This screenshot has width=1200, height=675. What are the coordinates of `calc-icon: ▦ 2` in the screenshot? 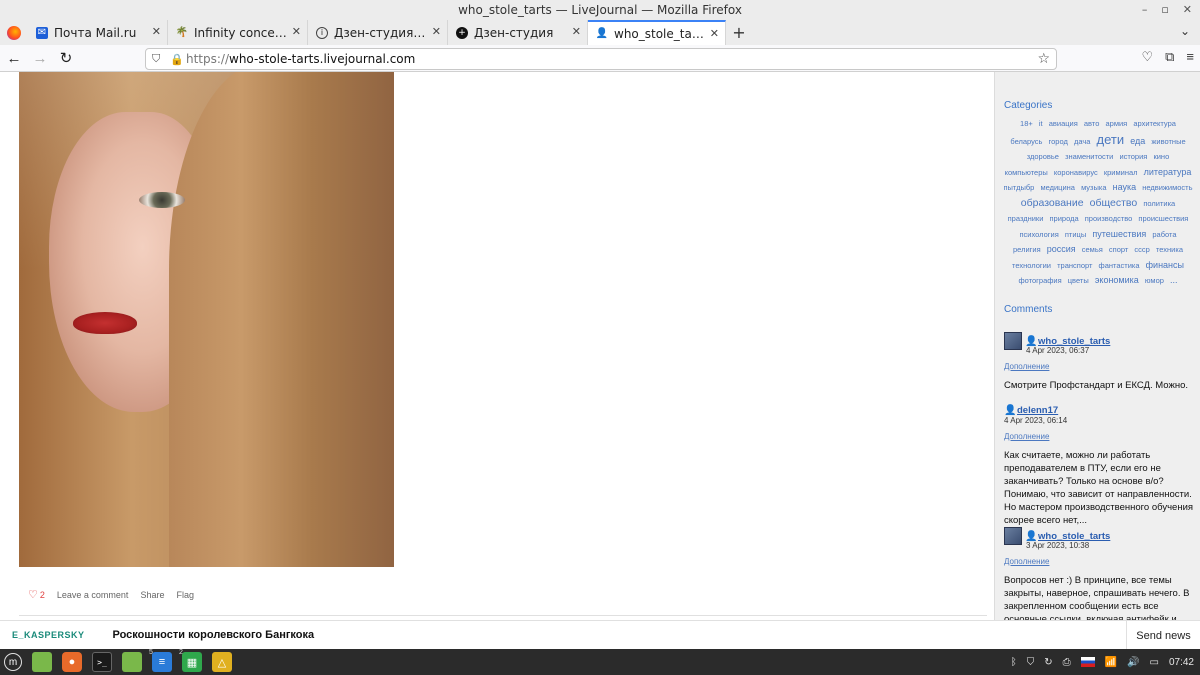 It's located at (190, 660).